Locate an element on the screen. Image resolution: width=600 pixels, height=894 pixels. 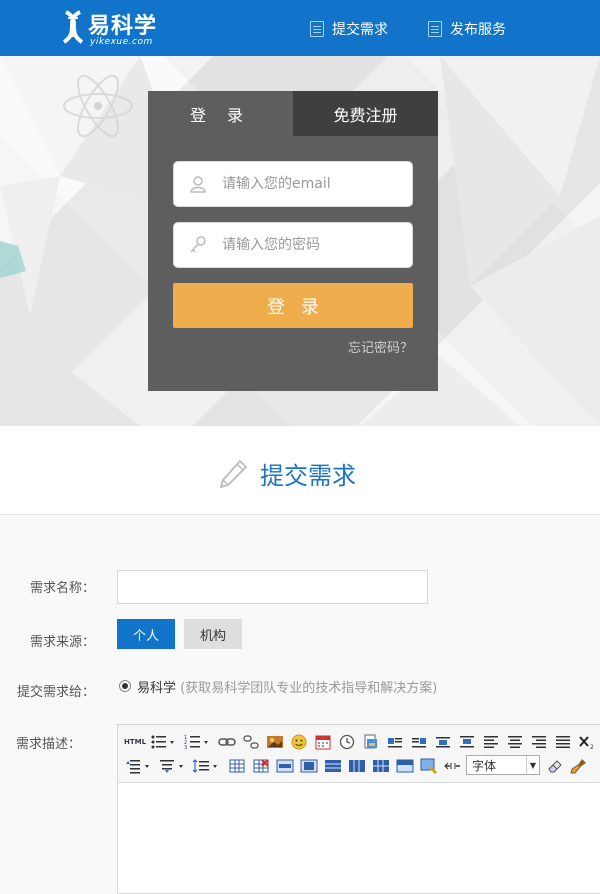
source-label: 需求来源： is located at coordinates (62, 642).